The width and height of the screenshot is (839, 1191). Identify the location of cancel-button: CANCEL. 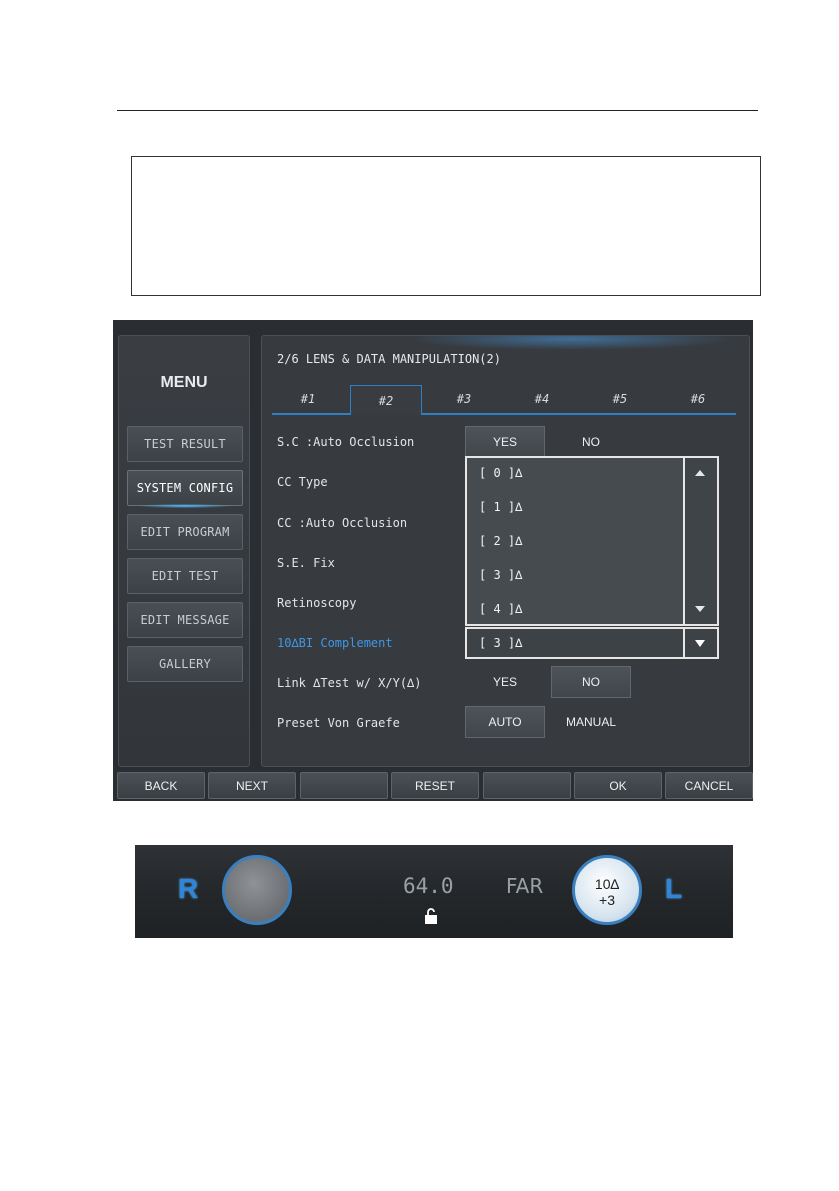
(709, 785).